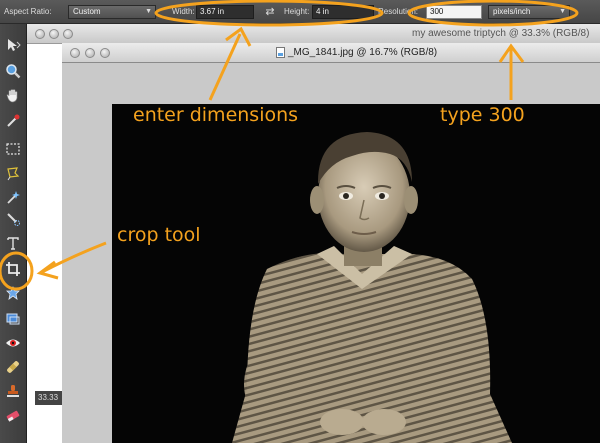 This screenshot has height=443, width=600. What do you see at coordinates (28, 11) in the screenshot?
I see `aspect-ratio-label: Aspect Ratio:` at bounding box center [28, 11].